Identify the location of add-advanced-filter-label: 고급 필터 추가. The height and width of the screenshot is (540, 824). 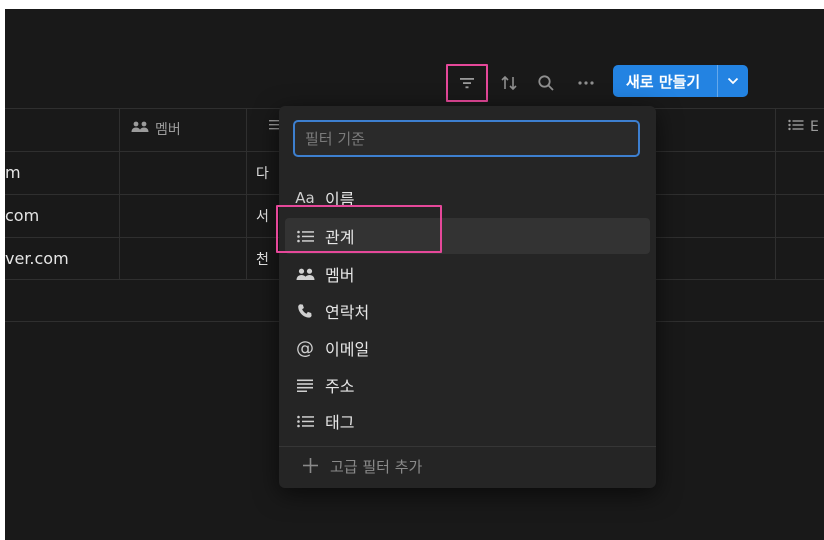
(376, 466).